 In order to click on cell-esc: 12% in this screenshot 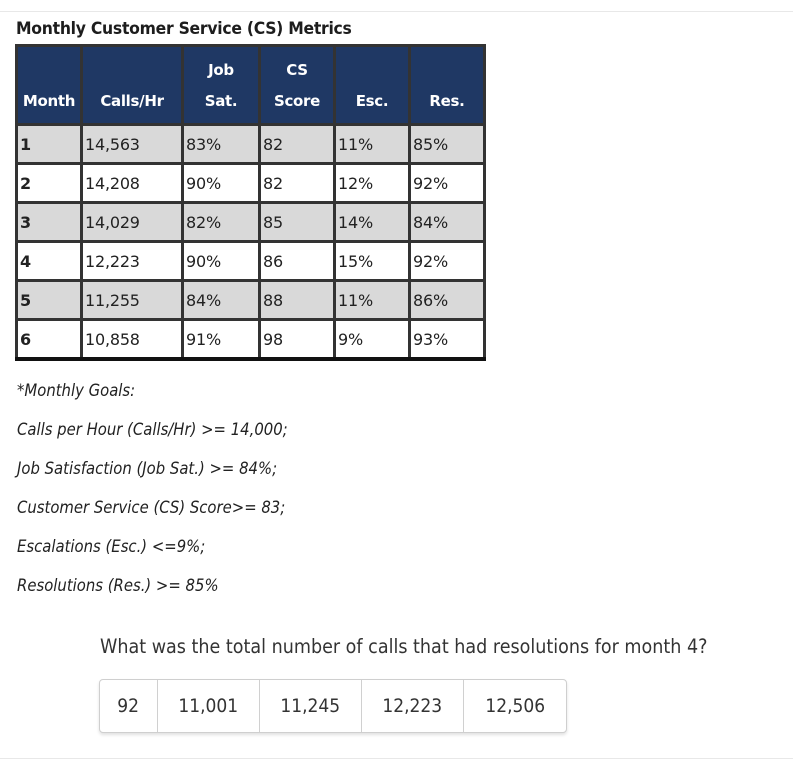, I will do `click(372, 183)`.